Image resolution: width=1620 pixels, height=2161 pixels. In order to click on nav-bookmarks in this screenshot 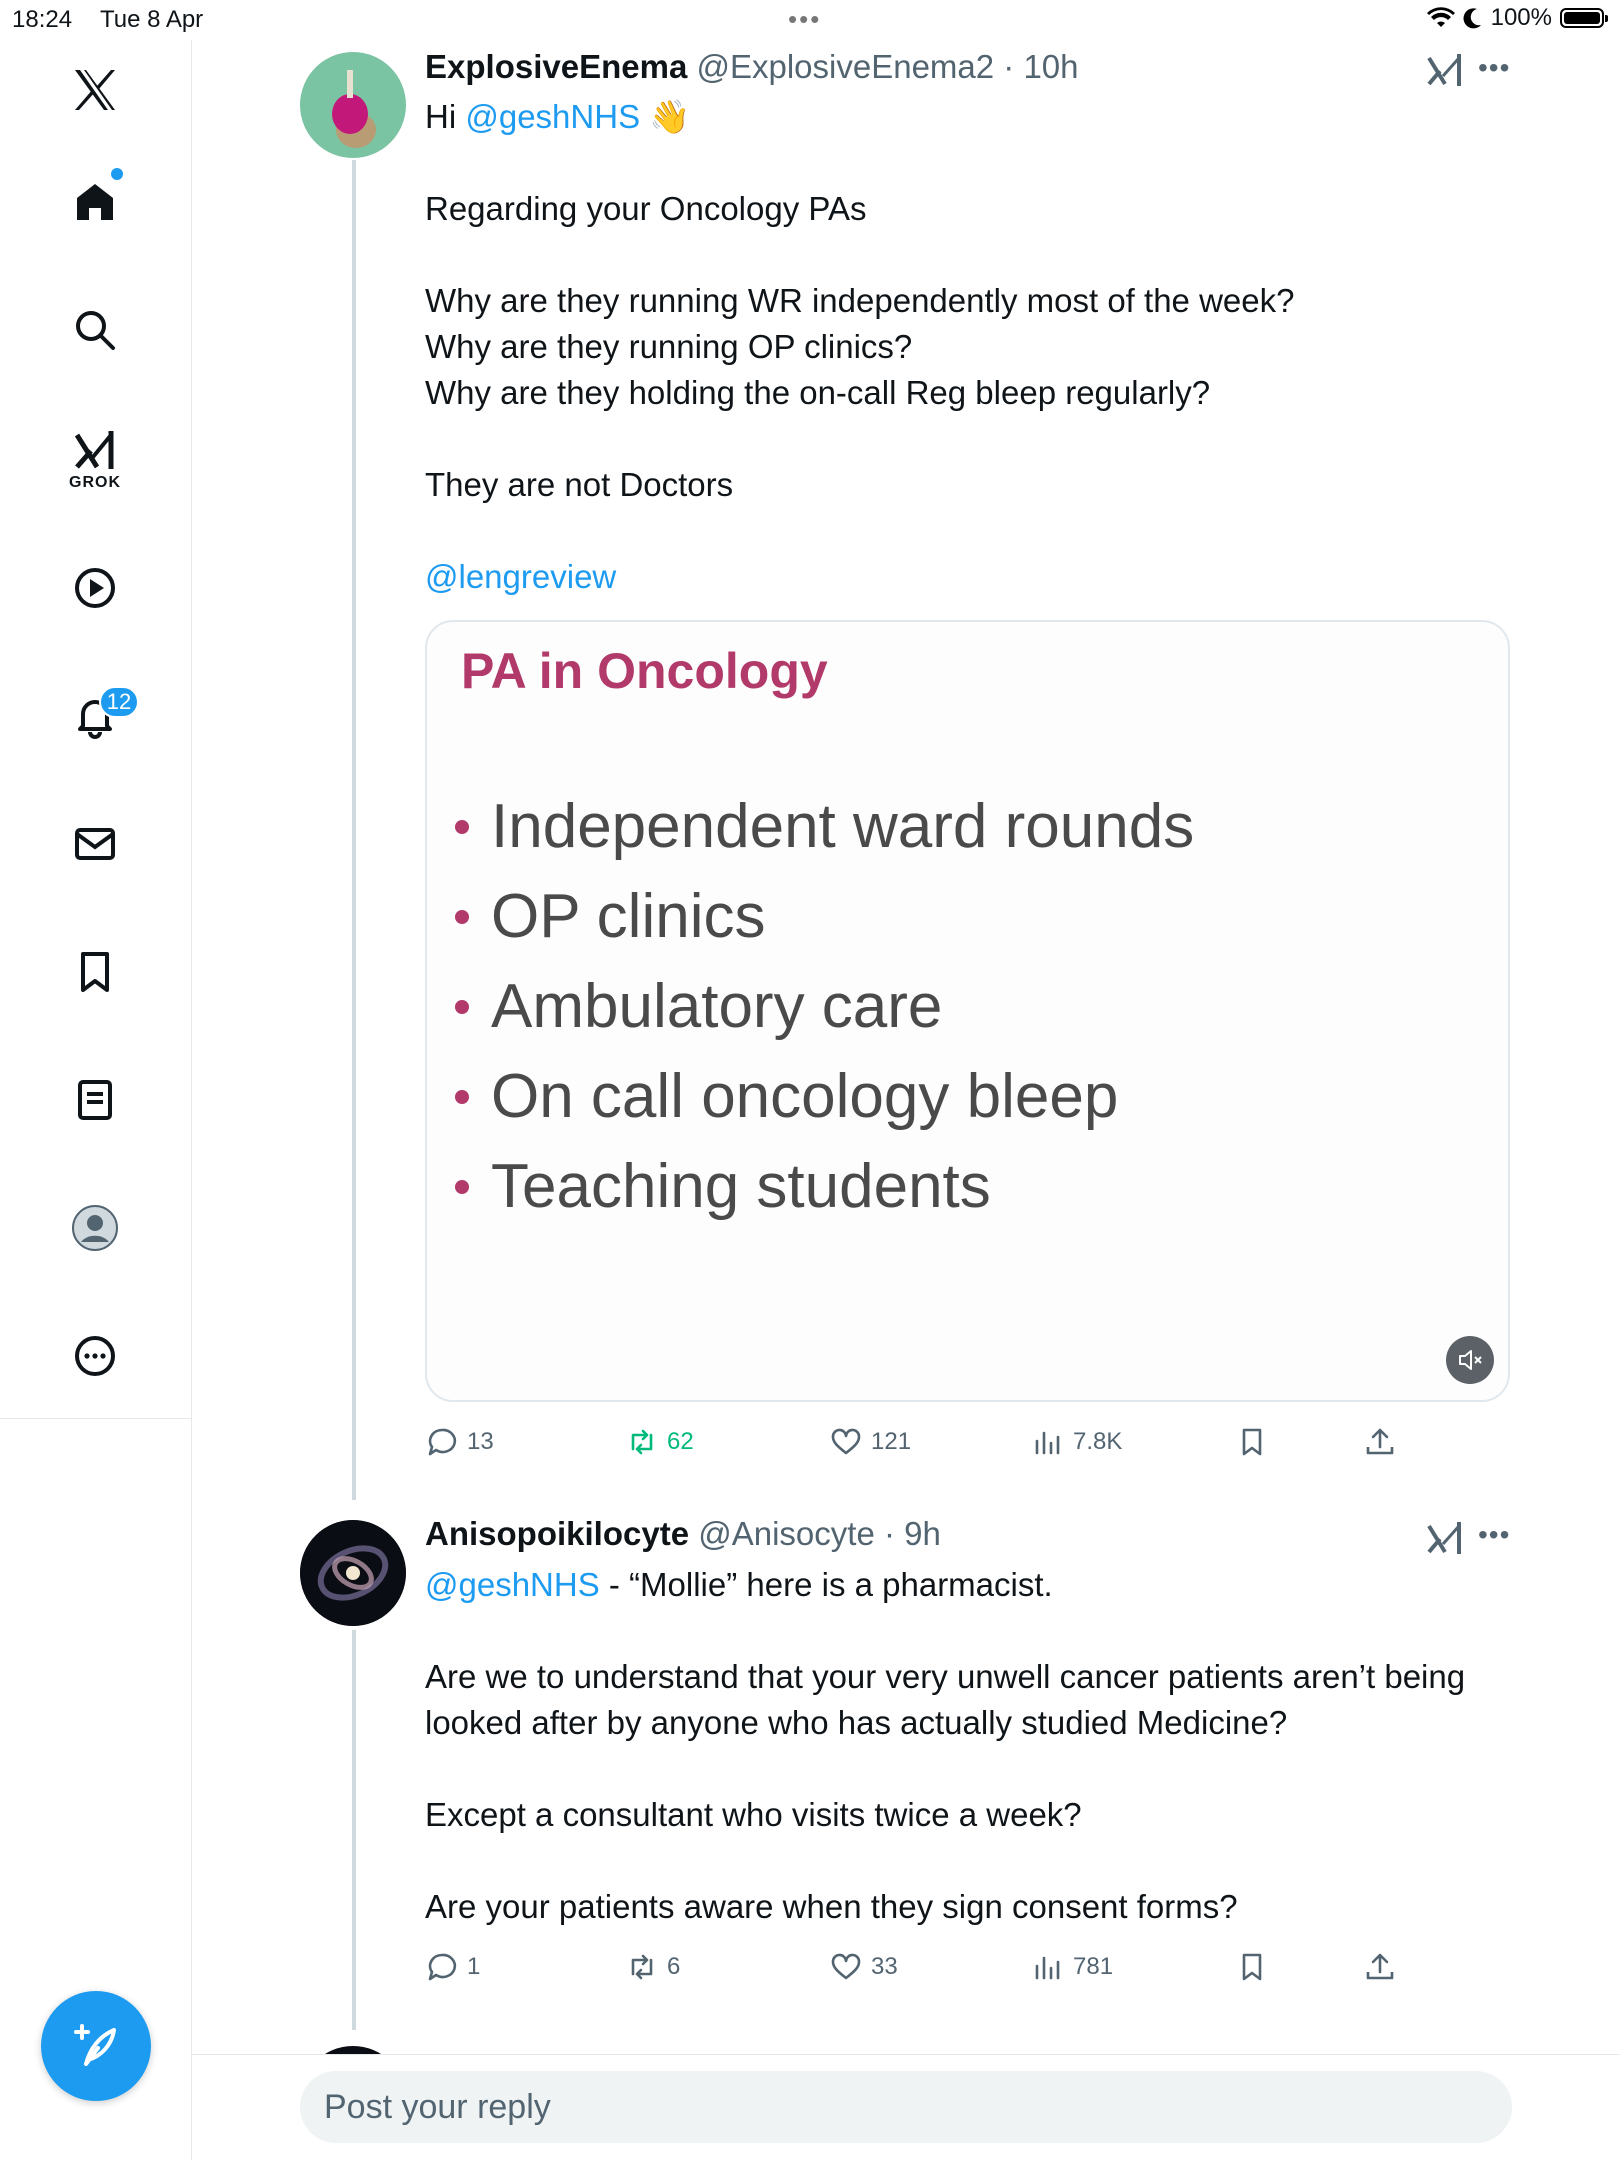, I will do `click(95, 972)`.